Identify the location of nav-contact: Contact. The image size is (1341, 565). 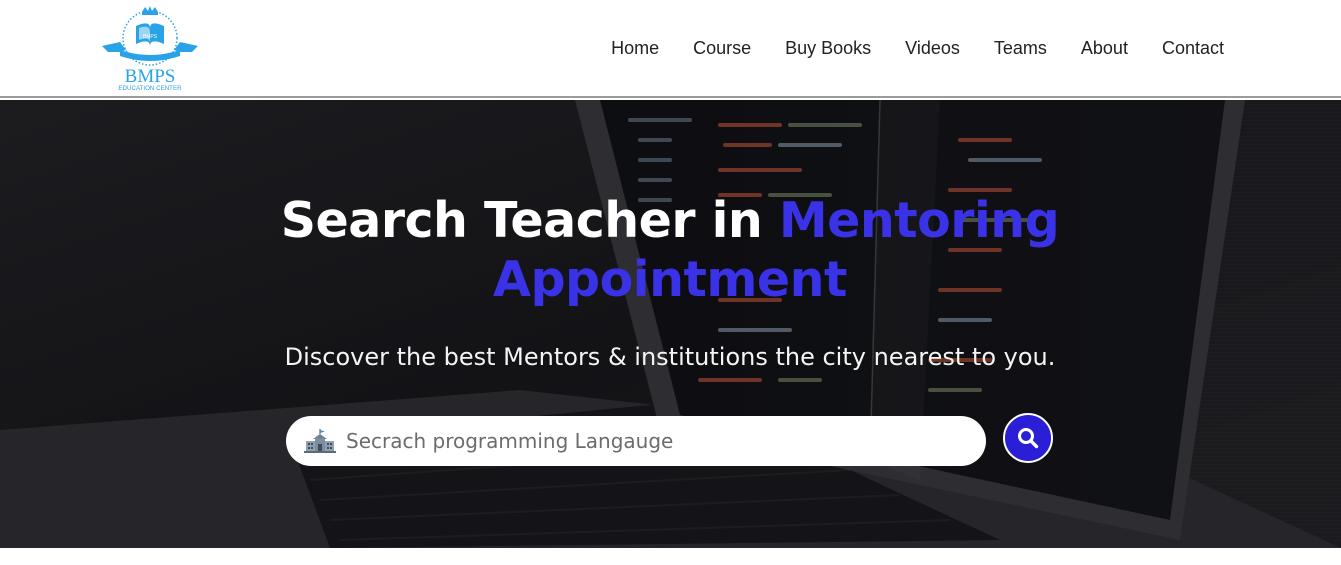
(1193, 48).